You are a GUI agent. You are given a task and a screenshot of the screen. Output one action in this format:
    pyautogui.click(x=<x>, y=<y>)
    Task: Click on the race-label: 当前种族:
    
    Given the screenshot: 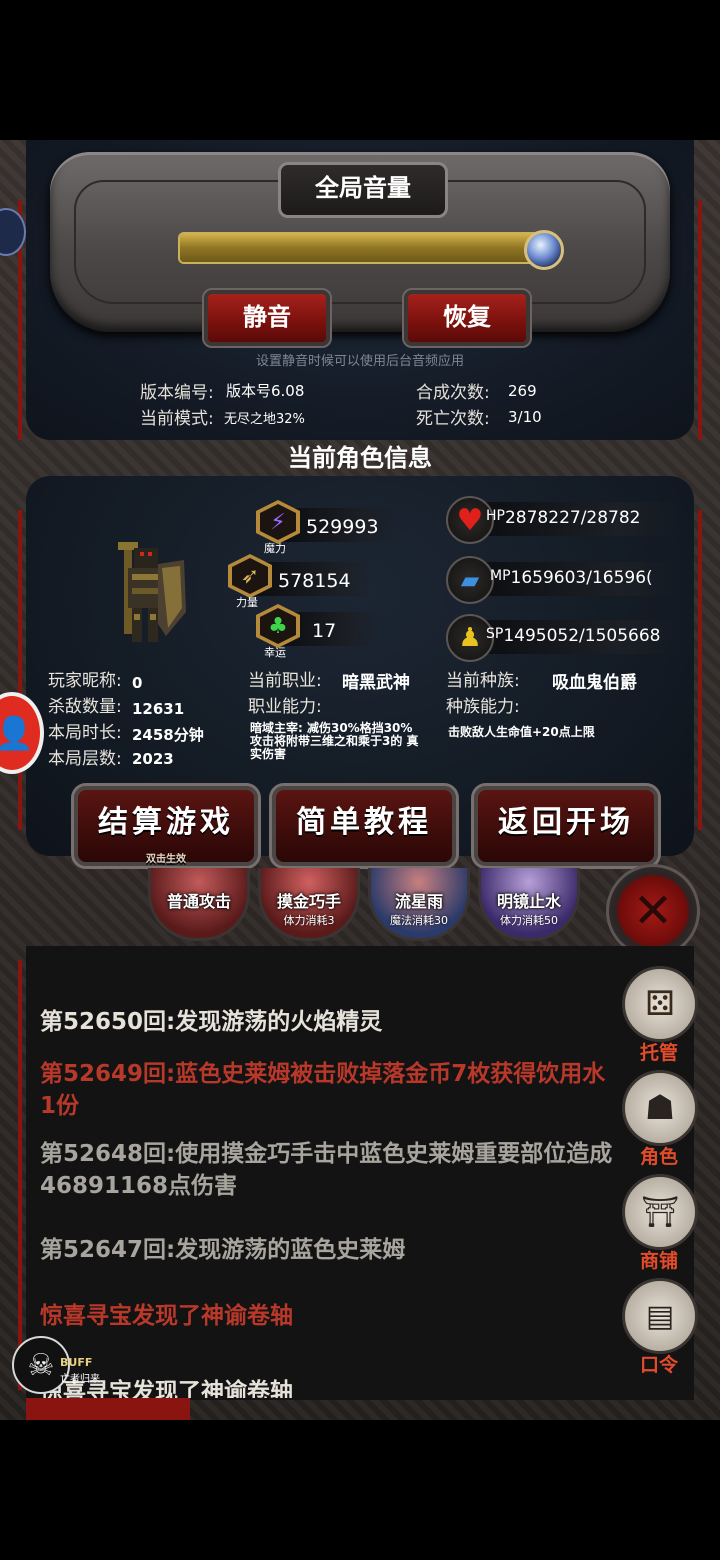 What is the action you would take?
    pyautogui.click(x=483, y=681)
    